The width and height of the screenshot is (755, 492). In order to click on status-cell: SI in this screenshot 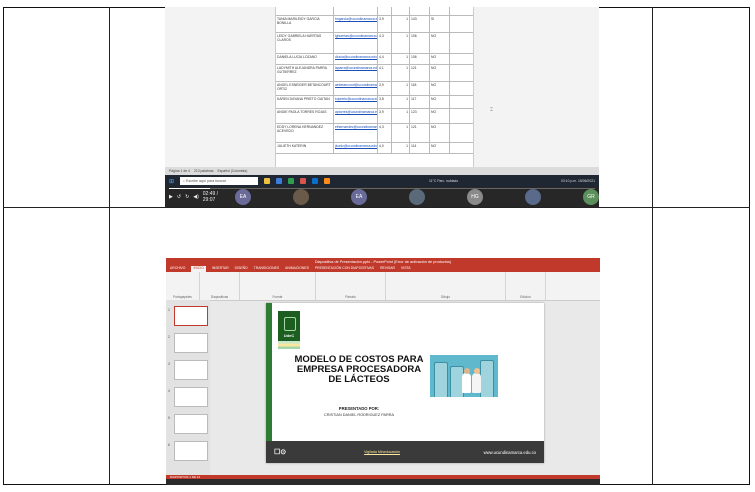, I will do `click(440, 24)`.